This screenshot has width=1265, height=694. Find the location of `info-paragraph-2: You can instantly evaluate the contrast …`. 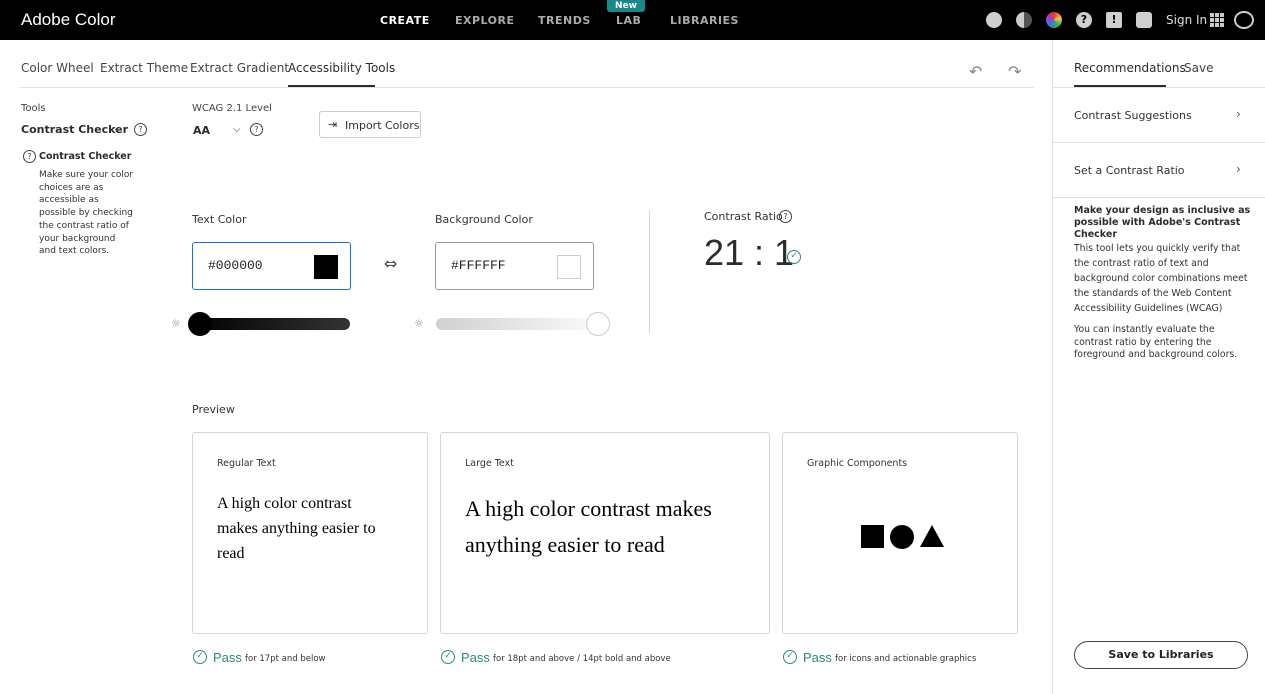

info-paragraph-2: You can instantly evaluate the contrast … is located at coordinates (1156, 342).